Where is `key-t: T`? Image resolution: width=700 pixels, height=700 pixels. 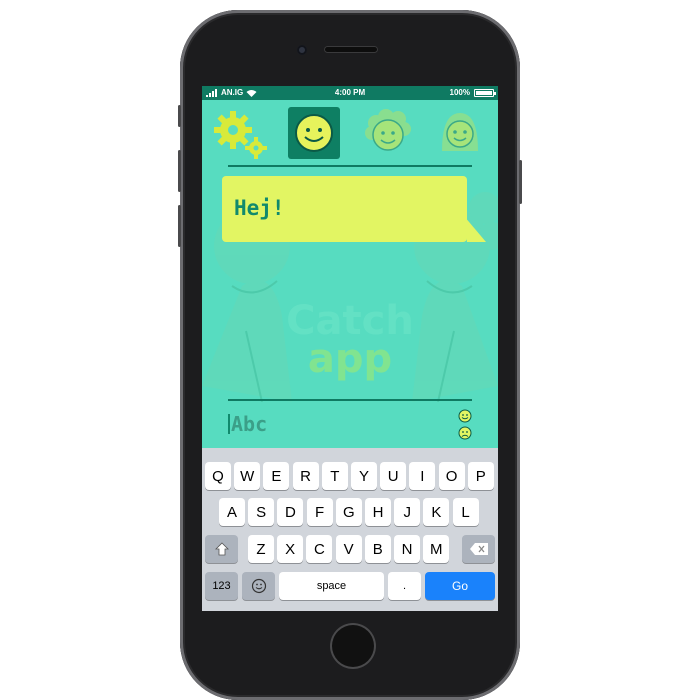 key-t: T is located at coordinates (334, 476).